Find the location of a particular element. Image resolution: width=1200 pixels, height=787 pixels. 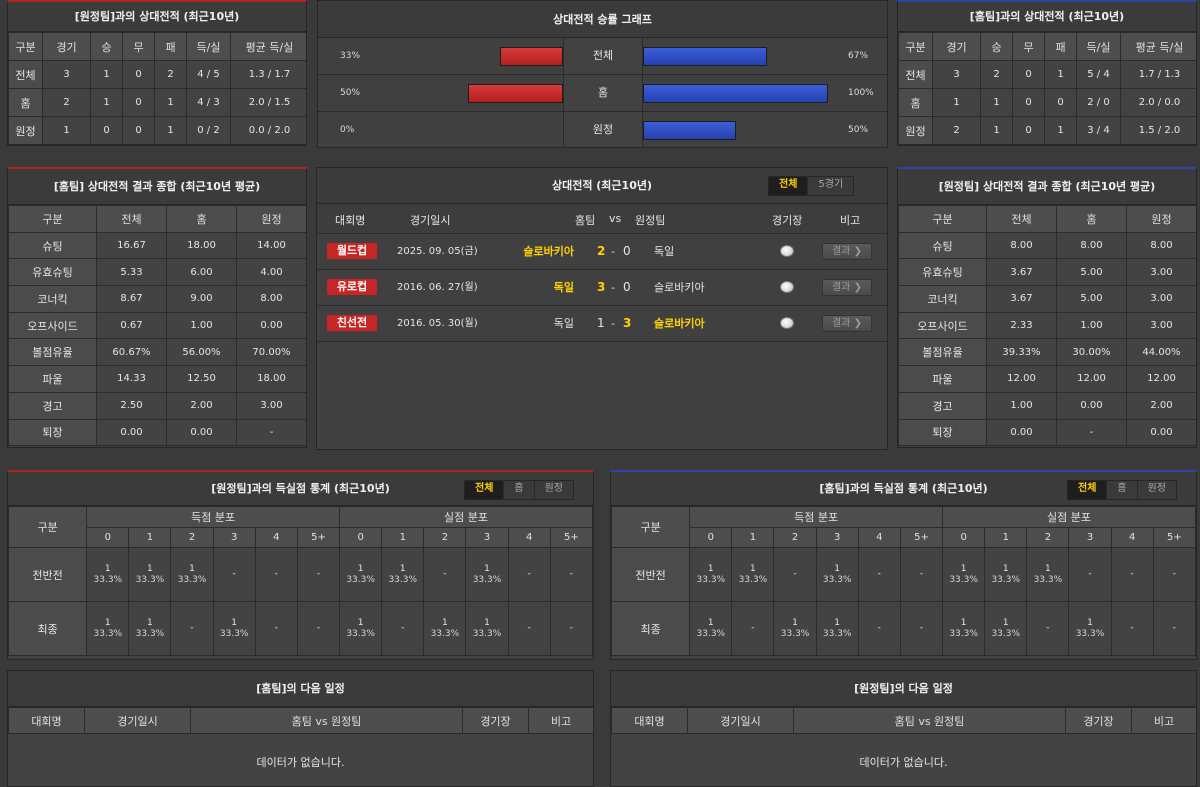

competition-badge: 월드컵 is located at coordinates (352, 251).